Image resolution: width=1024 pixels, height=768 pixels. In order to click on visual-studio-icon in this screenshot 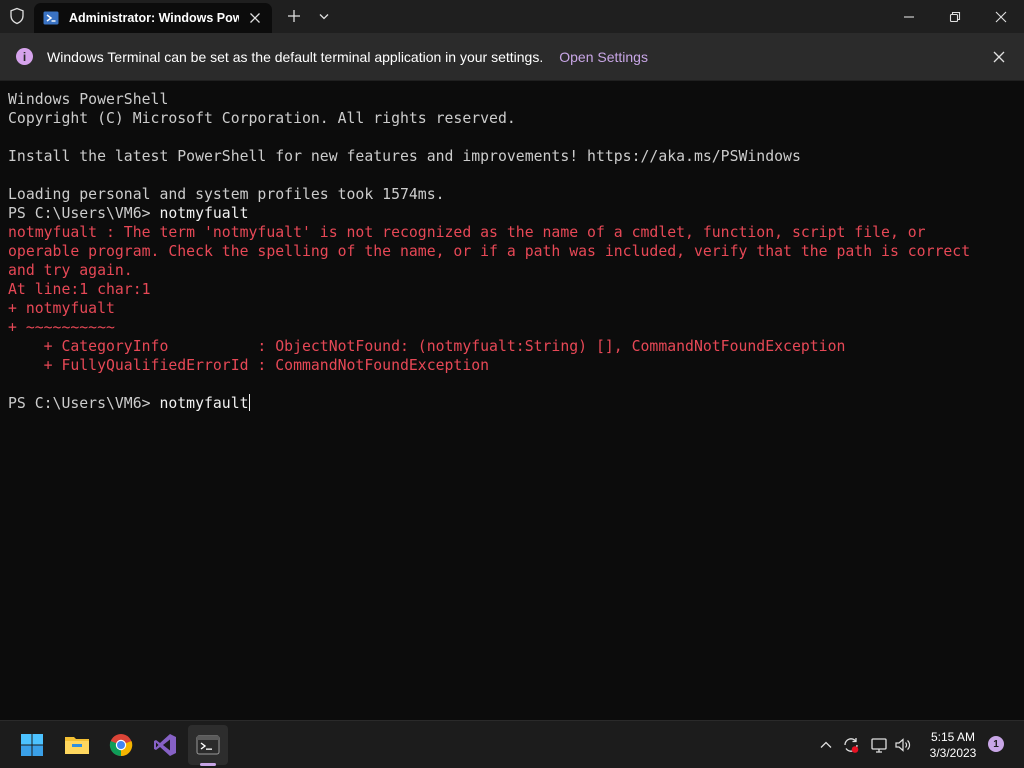, I will do `click(165, 745)`.